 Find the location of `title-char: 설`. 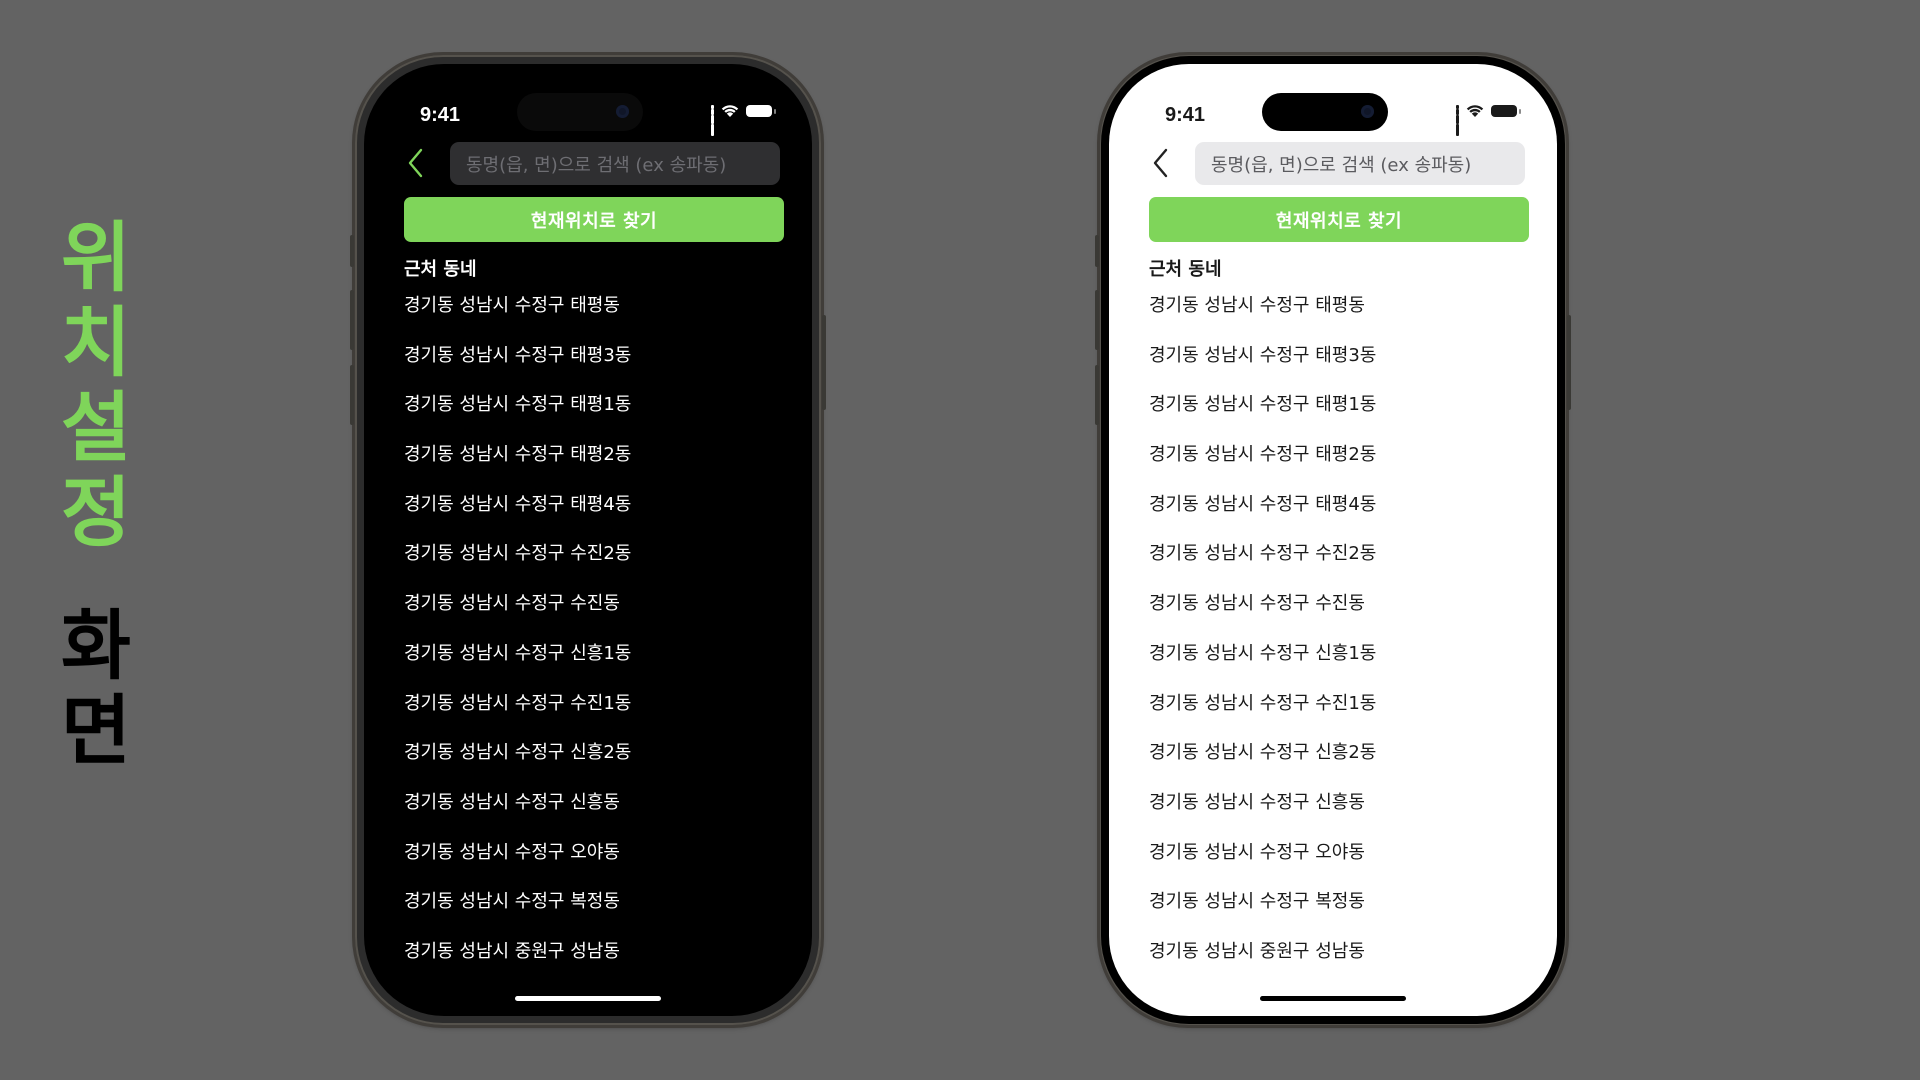

title-char: 설 is located at coordinates (96, 427).